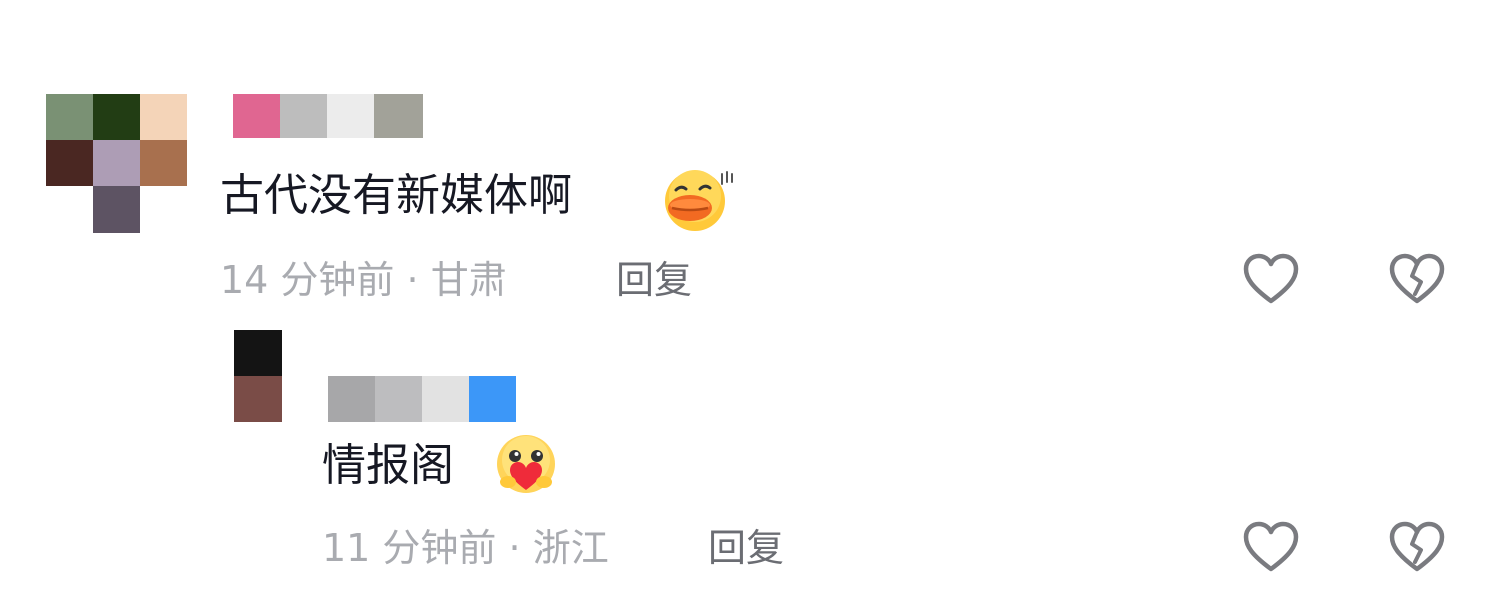  What do you see at coordinates (307, 280) in the screenshot?
I see `timestamp: 14 分钟前` at bounding box center [307, 280].